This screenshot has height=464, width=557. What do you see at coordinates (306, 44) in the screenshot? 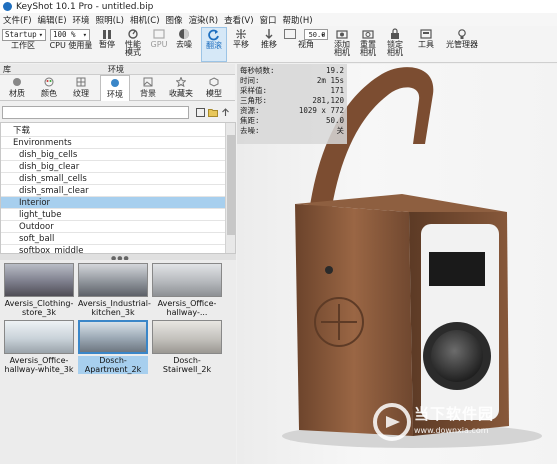
I see `perspective-control: 50.0 视角` at bounding box center [306, 44].